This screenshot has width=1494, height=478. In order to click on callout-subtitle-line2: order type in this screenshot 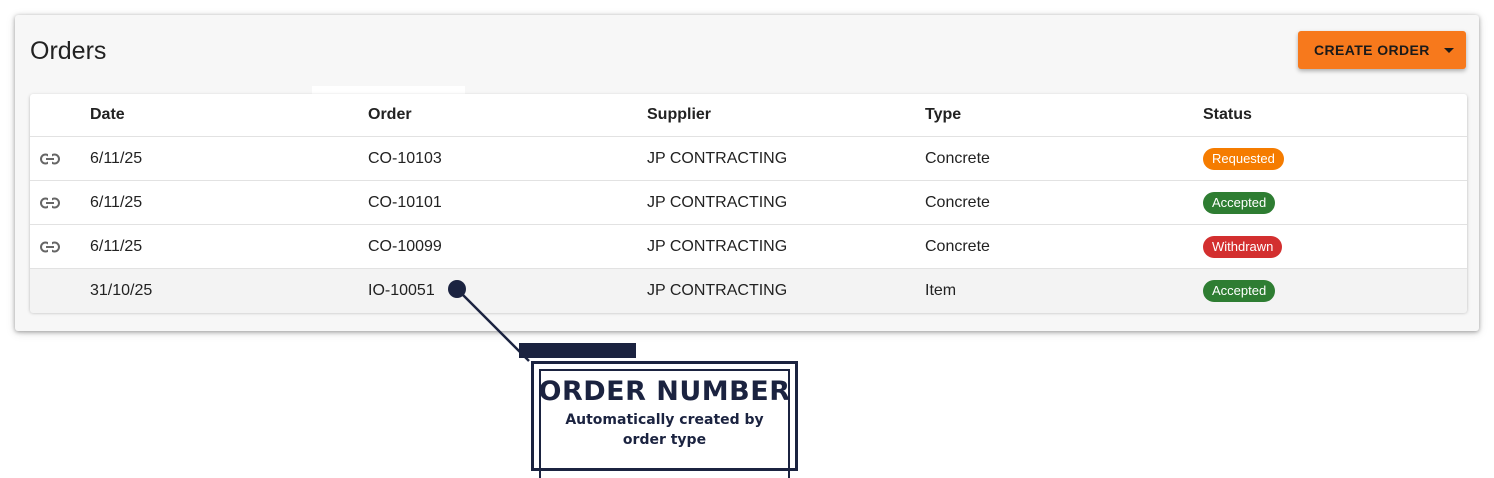, I will do `click(664, 440)`.